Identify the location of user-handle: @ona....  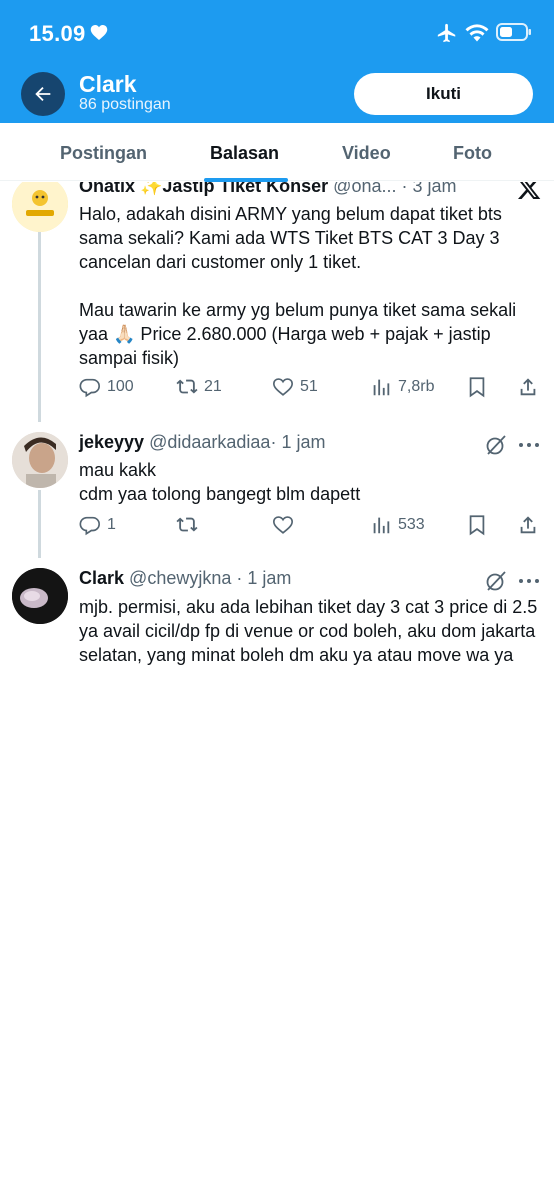
(364, 189).